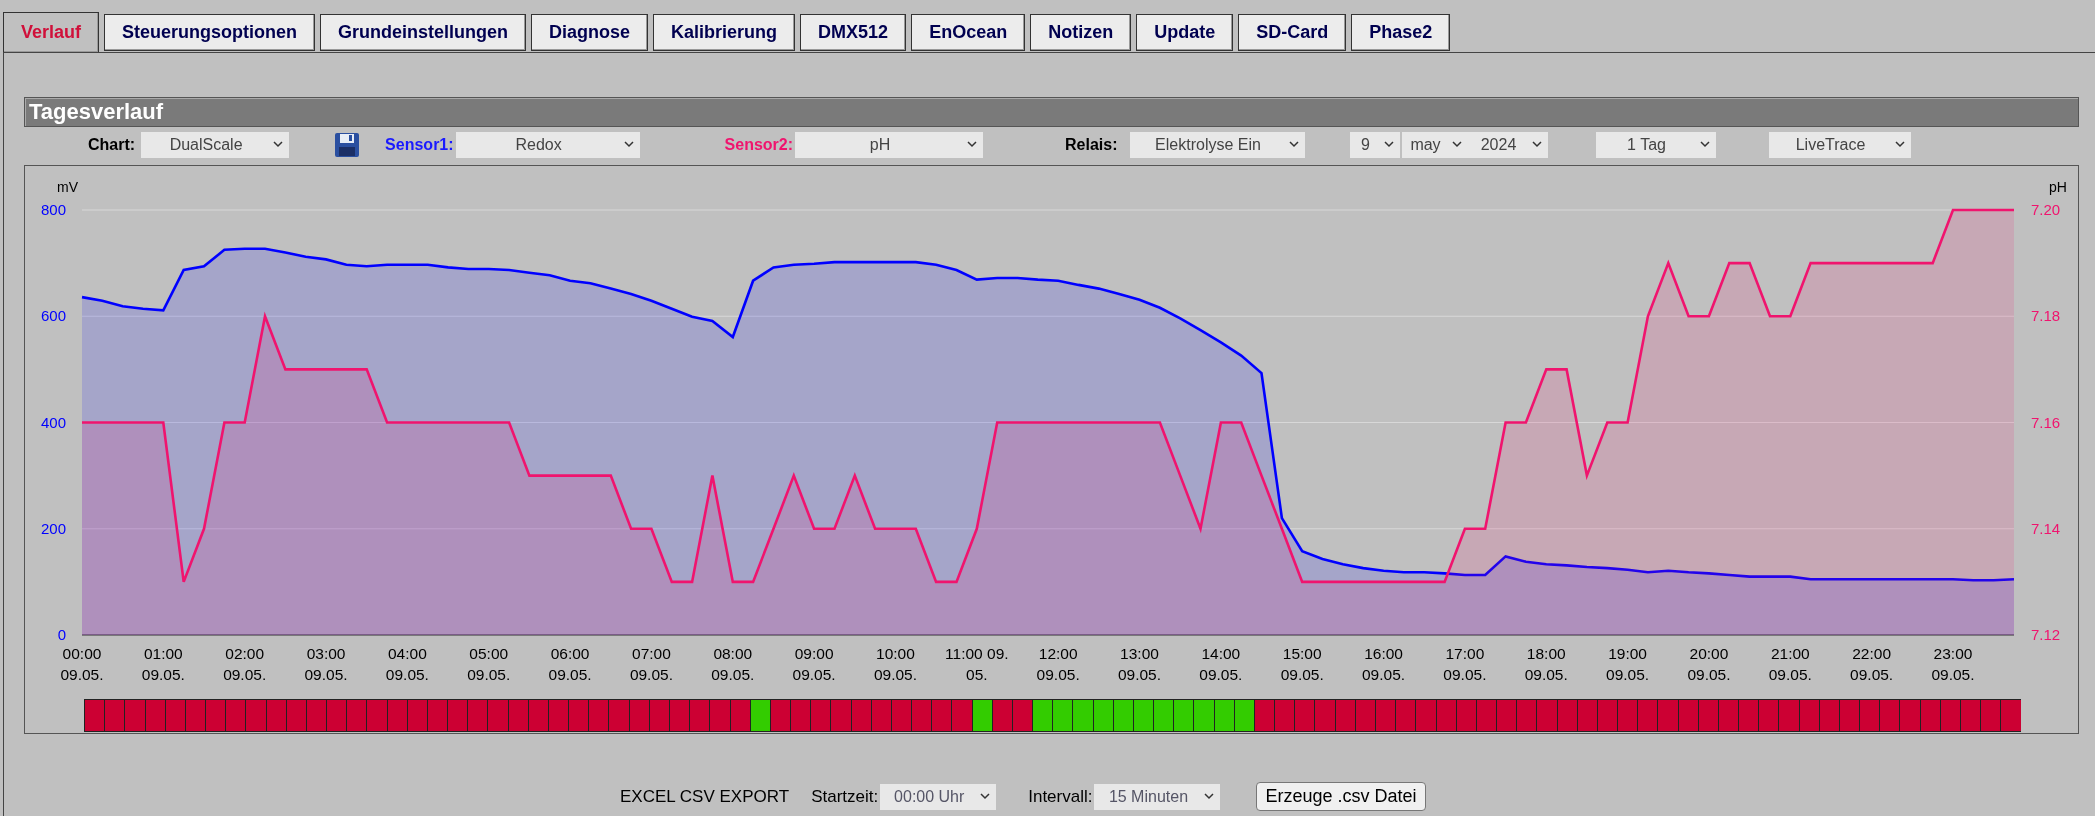 Image resolution: width=2095 pixels, height=816 pixels. What do you see at coordinates (1953, 653) in the screenshot?
I see `axis-tick-label: 23:00` at bounding box center [1953, 653].